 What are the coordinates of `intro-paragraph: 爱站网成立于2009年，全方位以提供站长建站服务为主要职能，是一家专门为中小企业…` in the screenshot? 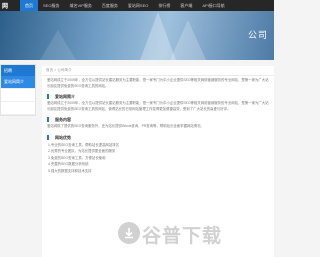 It's located at (158, 83).